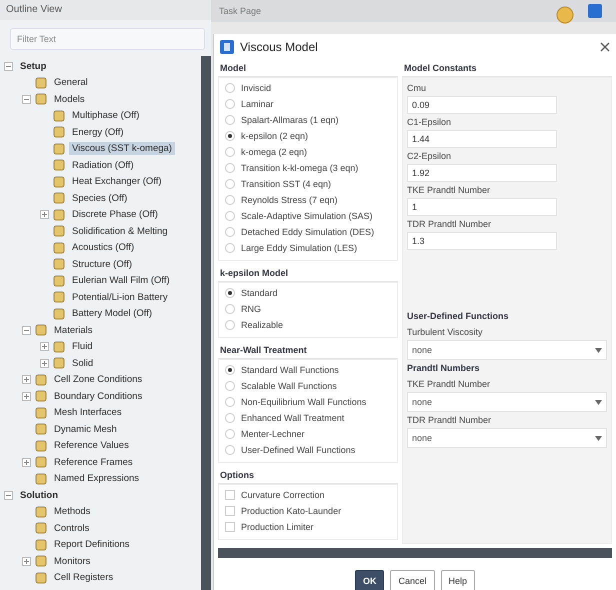 The height and width of the screenshot is (590, 616). Describe the element at coordinates (251, 309) in the screenshot. I see `option-label: RNG` at that location.